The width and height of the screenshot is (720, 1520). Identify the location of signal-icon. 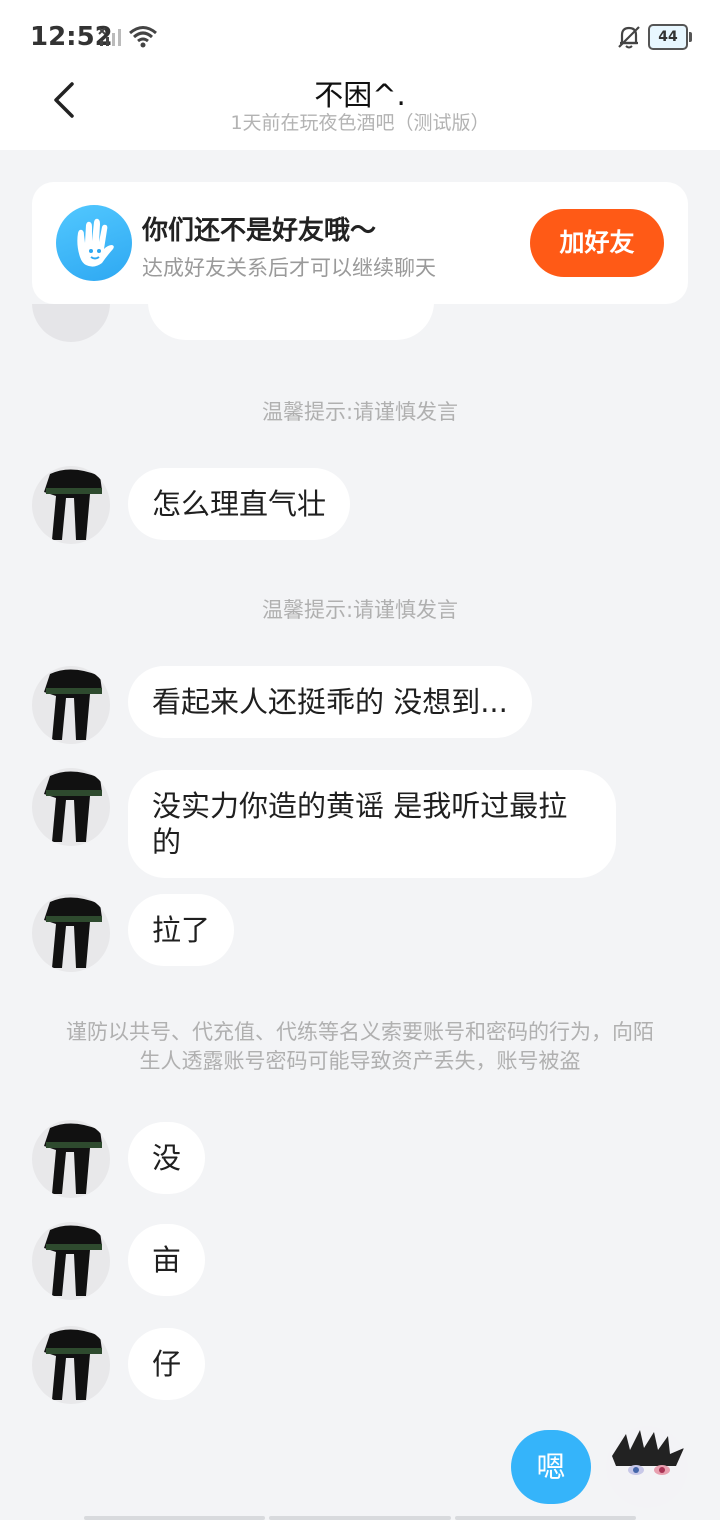
(109, 36).